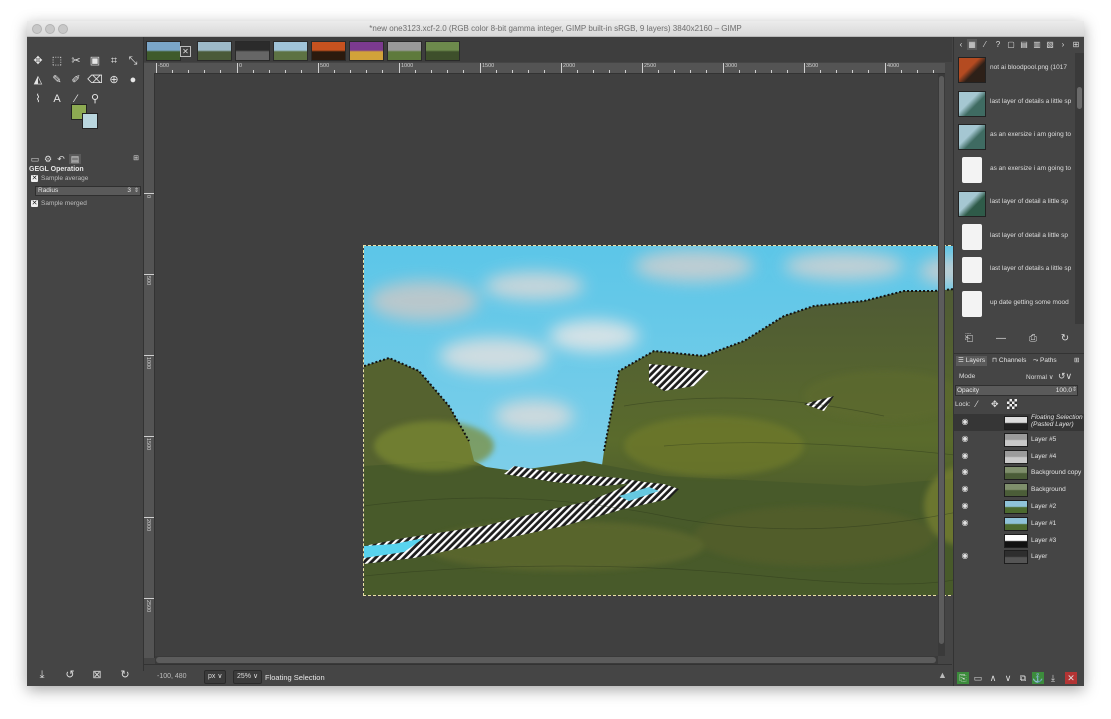 This screenshot has width=1111, height=719. What do you see at coordinates (1001, 339) in the screenshot?
I see `remove-entry-icon: —` at bounding box center [1001, 339].